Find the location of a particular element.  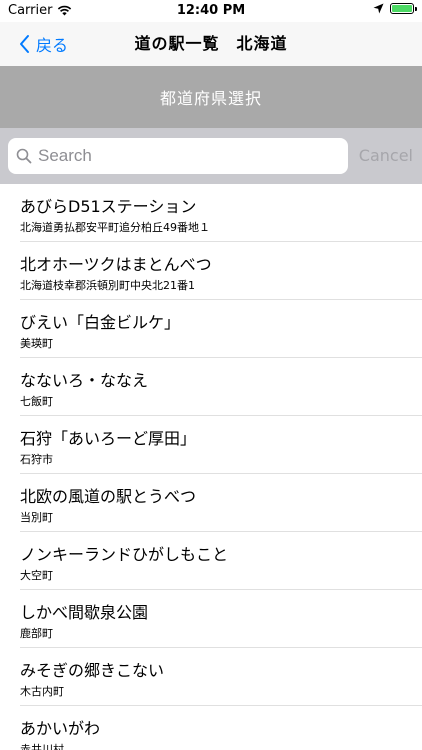

list-item: なないろ・ななえ 七飯町 is located at coordinates (211, 387).